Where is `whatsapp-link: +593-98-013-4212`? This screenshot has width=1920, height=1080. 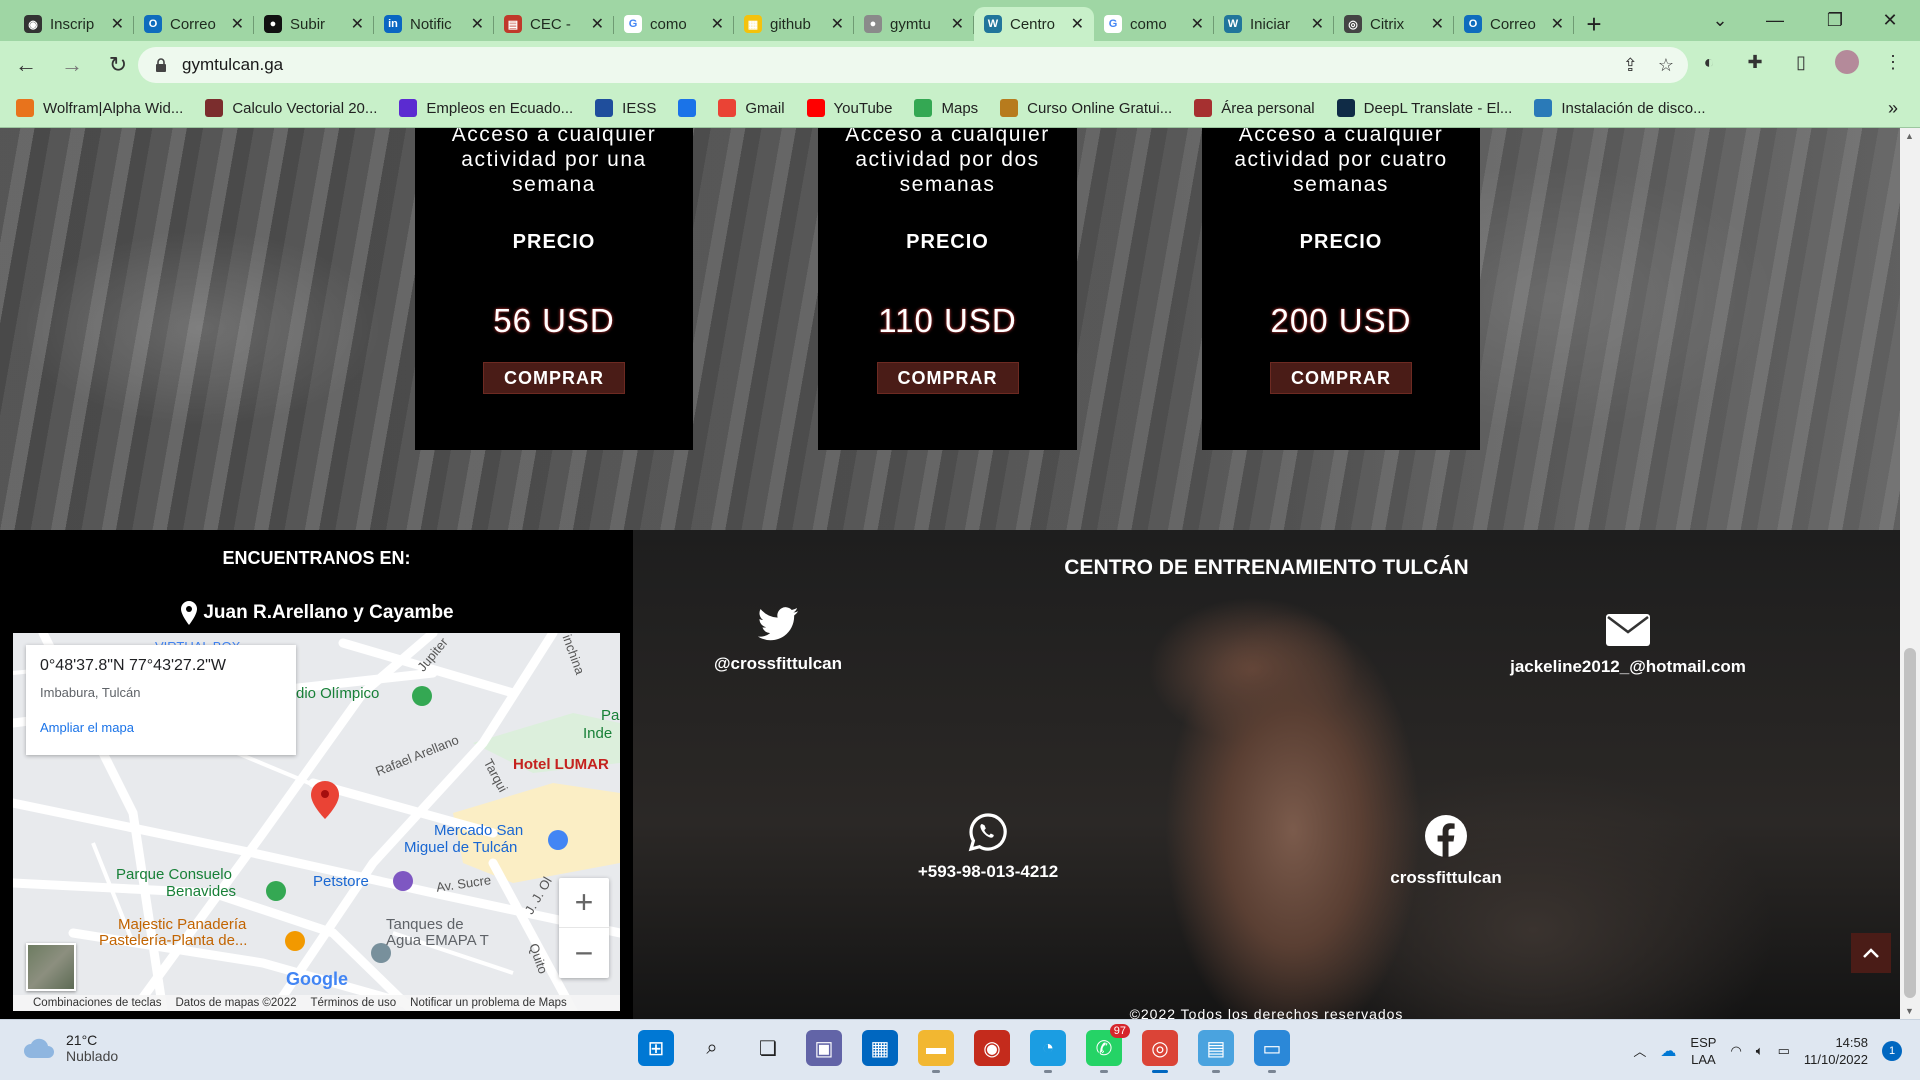
whatsapp-link: +593-98-013-4212 is located at coordinates (988, 847).